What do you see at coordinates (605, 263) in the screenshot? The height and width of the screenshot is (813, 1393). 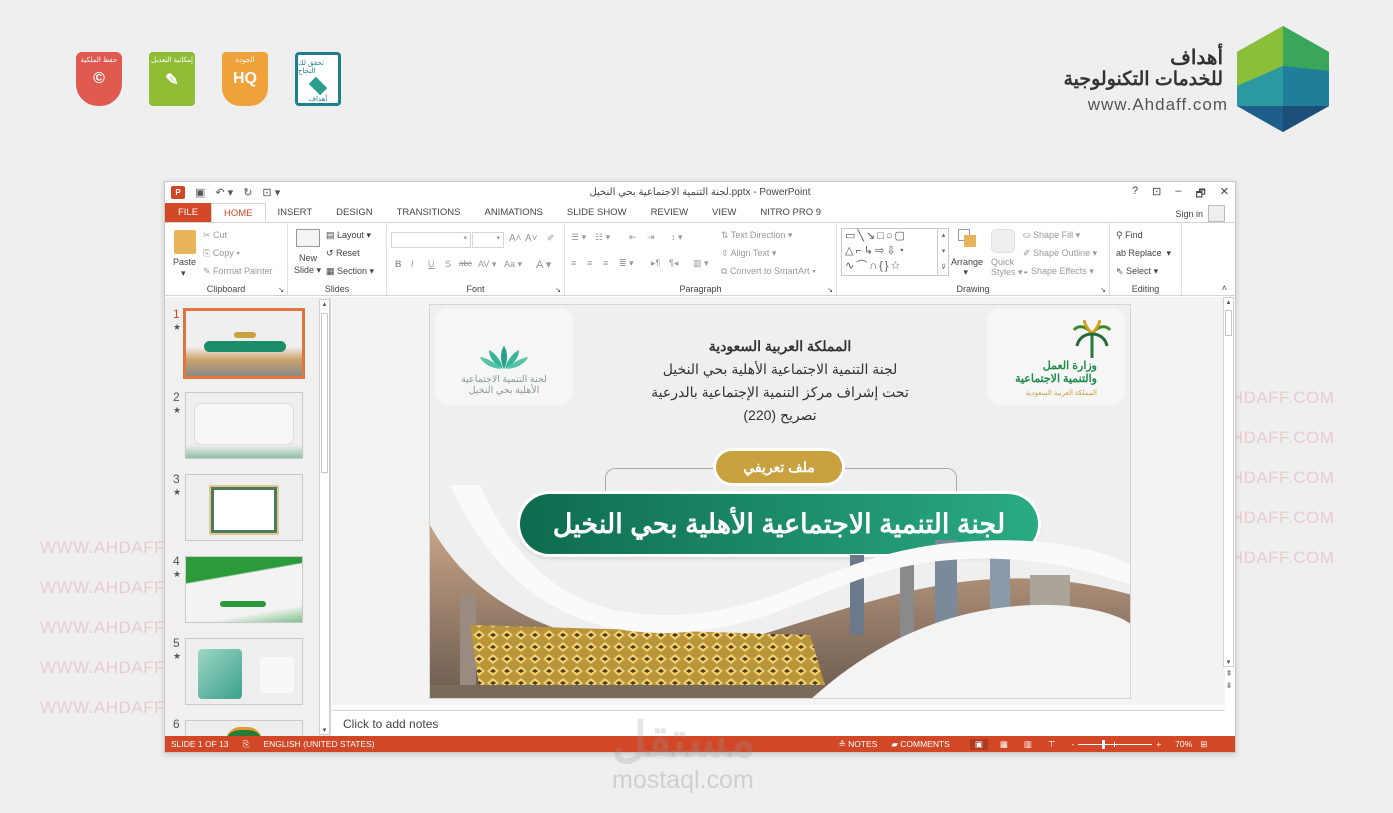 I see `align-right-icon: ≡` at bounding box center [605, 263].